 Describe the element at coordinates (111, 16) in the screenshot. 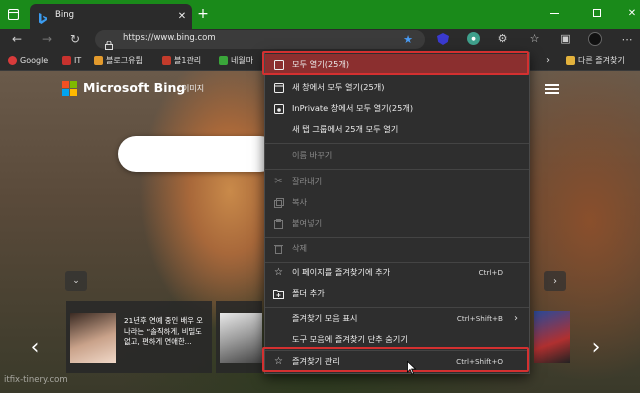

I see `tab-bing: Bing ✕` at that location.